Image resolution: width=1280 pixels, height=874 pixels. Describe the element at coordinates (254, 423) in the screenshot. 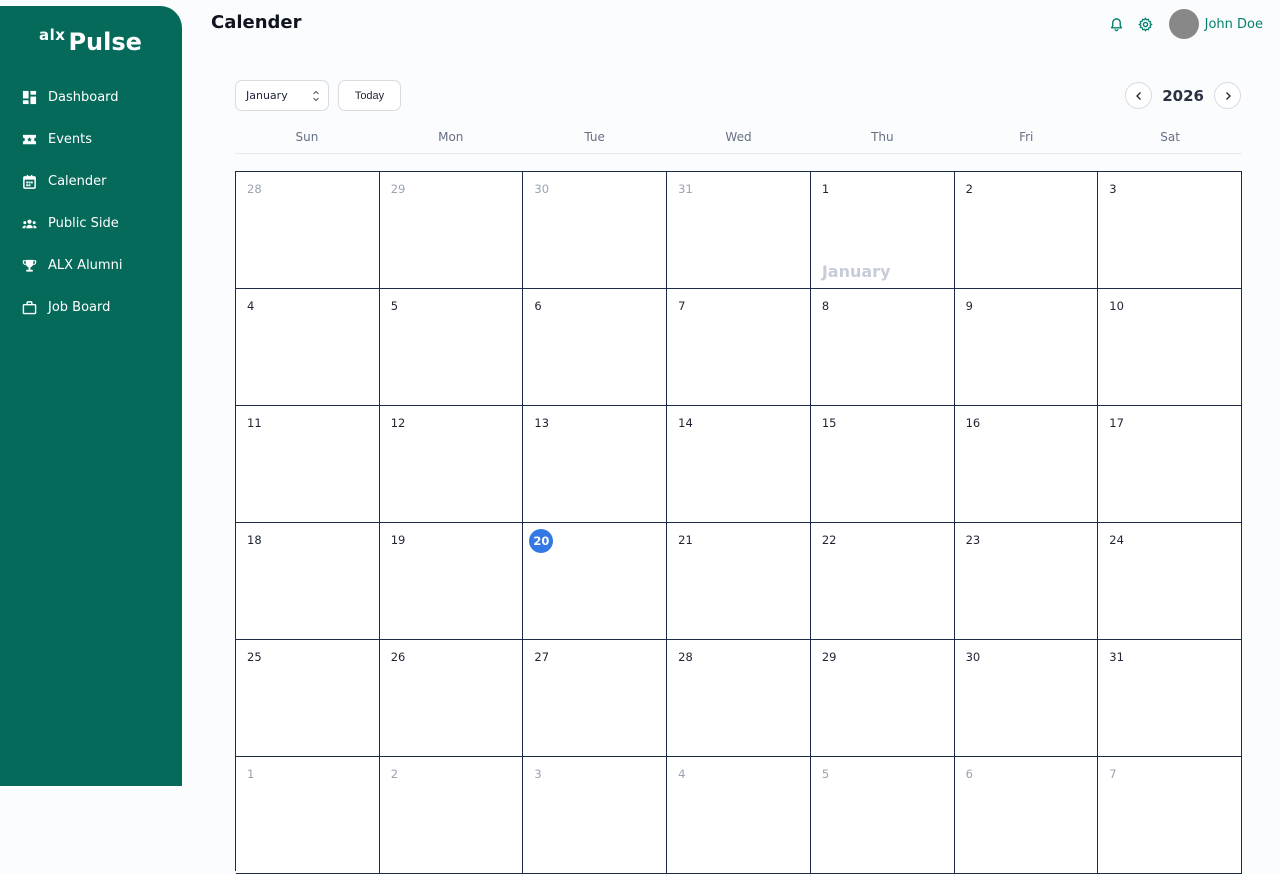

I see `day-number: 11` at that location.